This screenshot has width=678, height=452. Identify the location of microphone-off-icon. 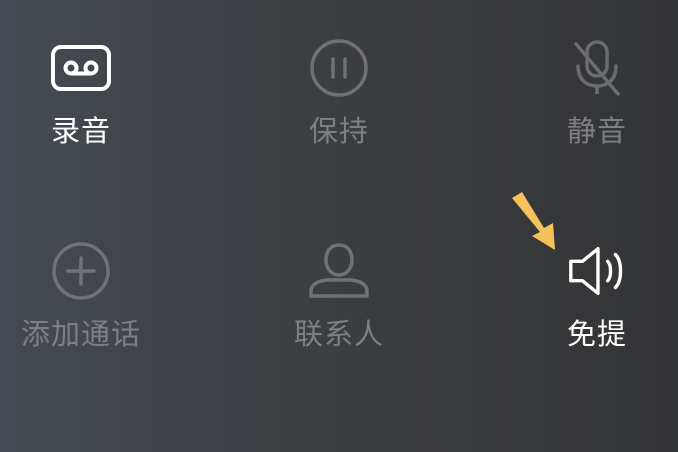
(597, 68).